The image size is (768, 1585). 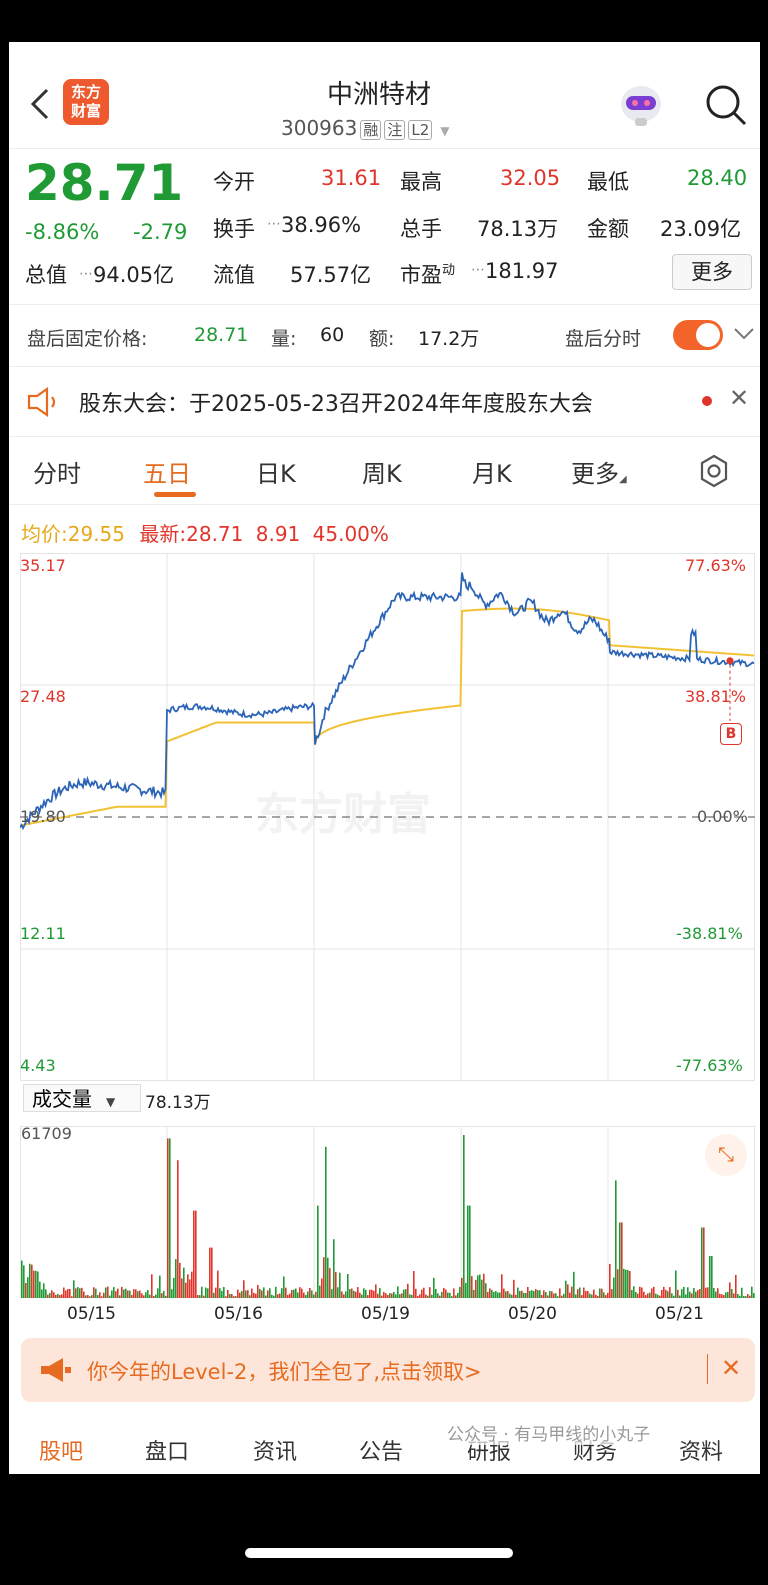 What do you see at coordinates (641, 105) in the screenshot?
I see `robot-assistant-icon` at bounding box center [641, 105].